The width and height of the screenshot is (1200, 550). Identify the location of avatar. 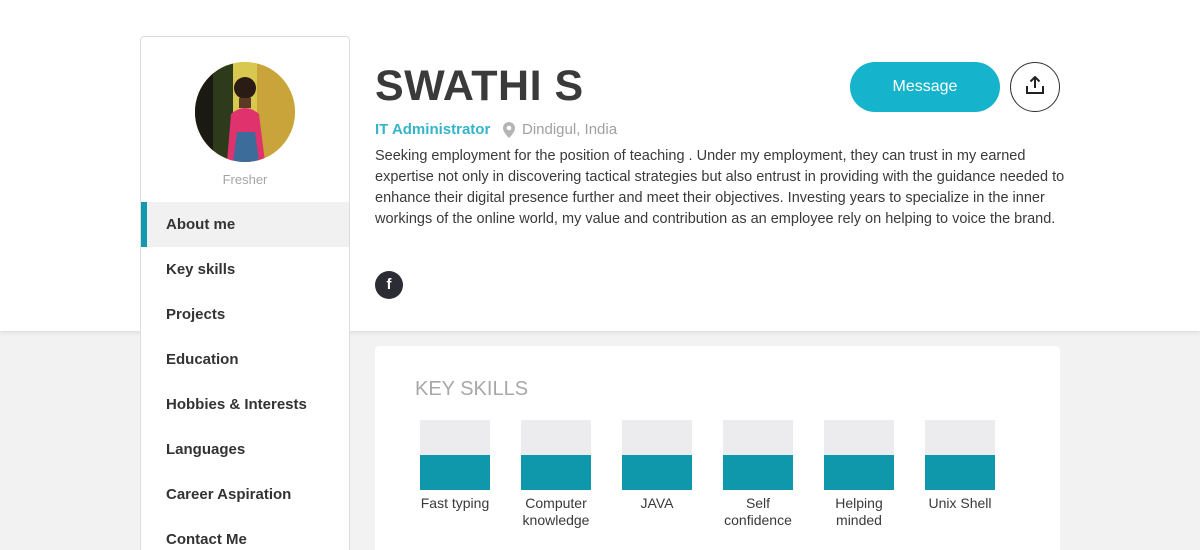
(245, 112).